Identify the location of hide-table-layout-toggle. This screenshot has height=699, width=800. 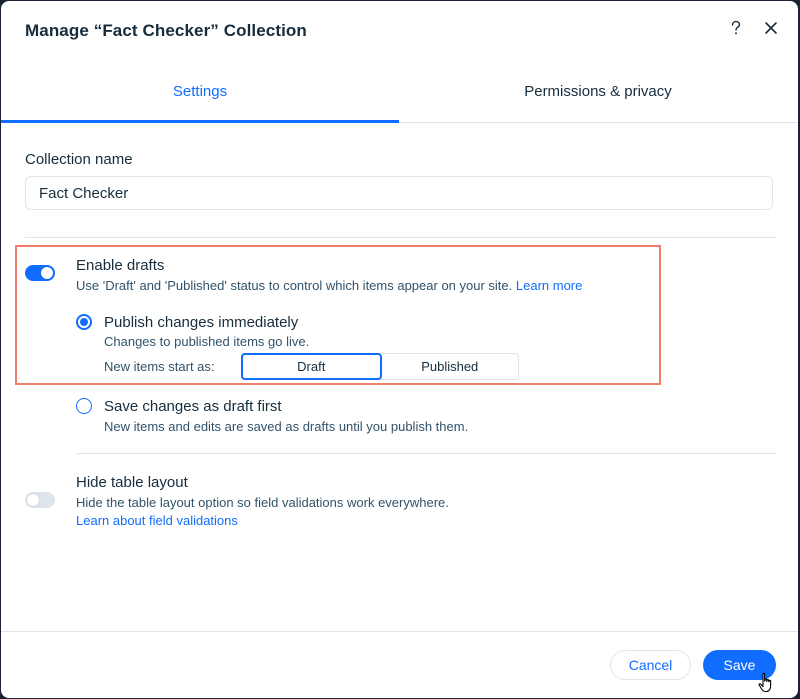
(40, 500).